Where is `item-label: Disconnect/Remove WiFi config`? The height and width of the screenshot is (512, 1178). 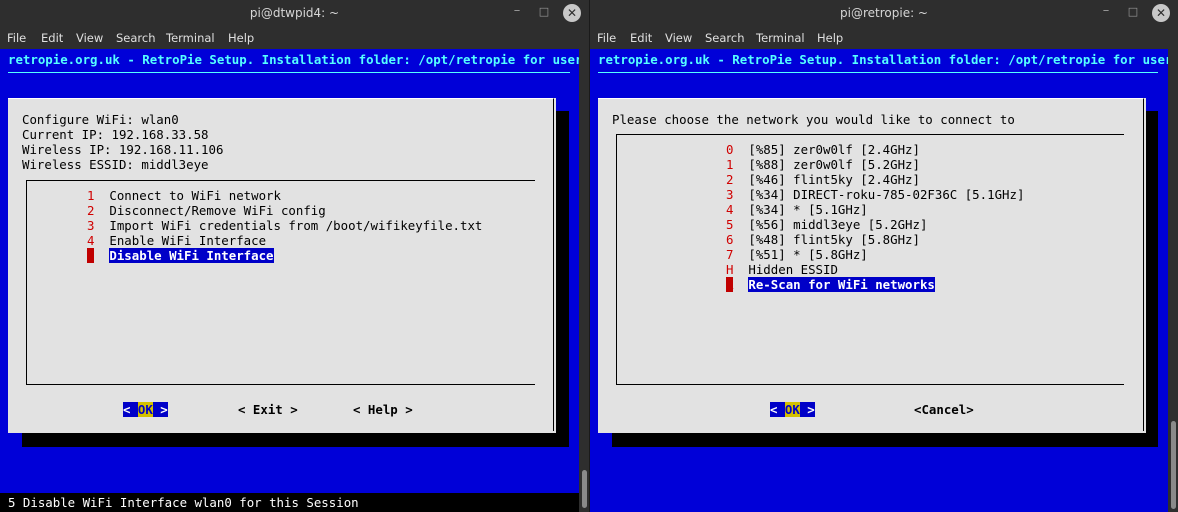 item-label: Disconnect/Remove WiFi config is located at coordinates (217, 210).